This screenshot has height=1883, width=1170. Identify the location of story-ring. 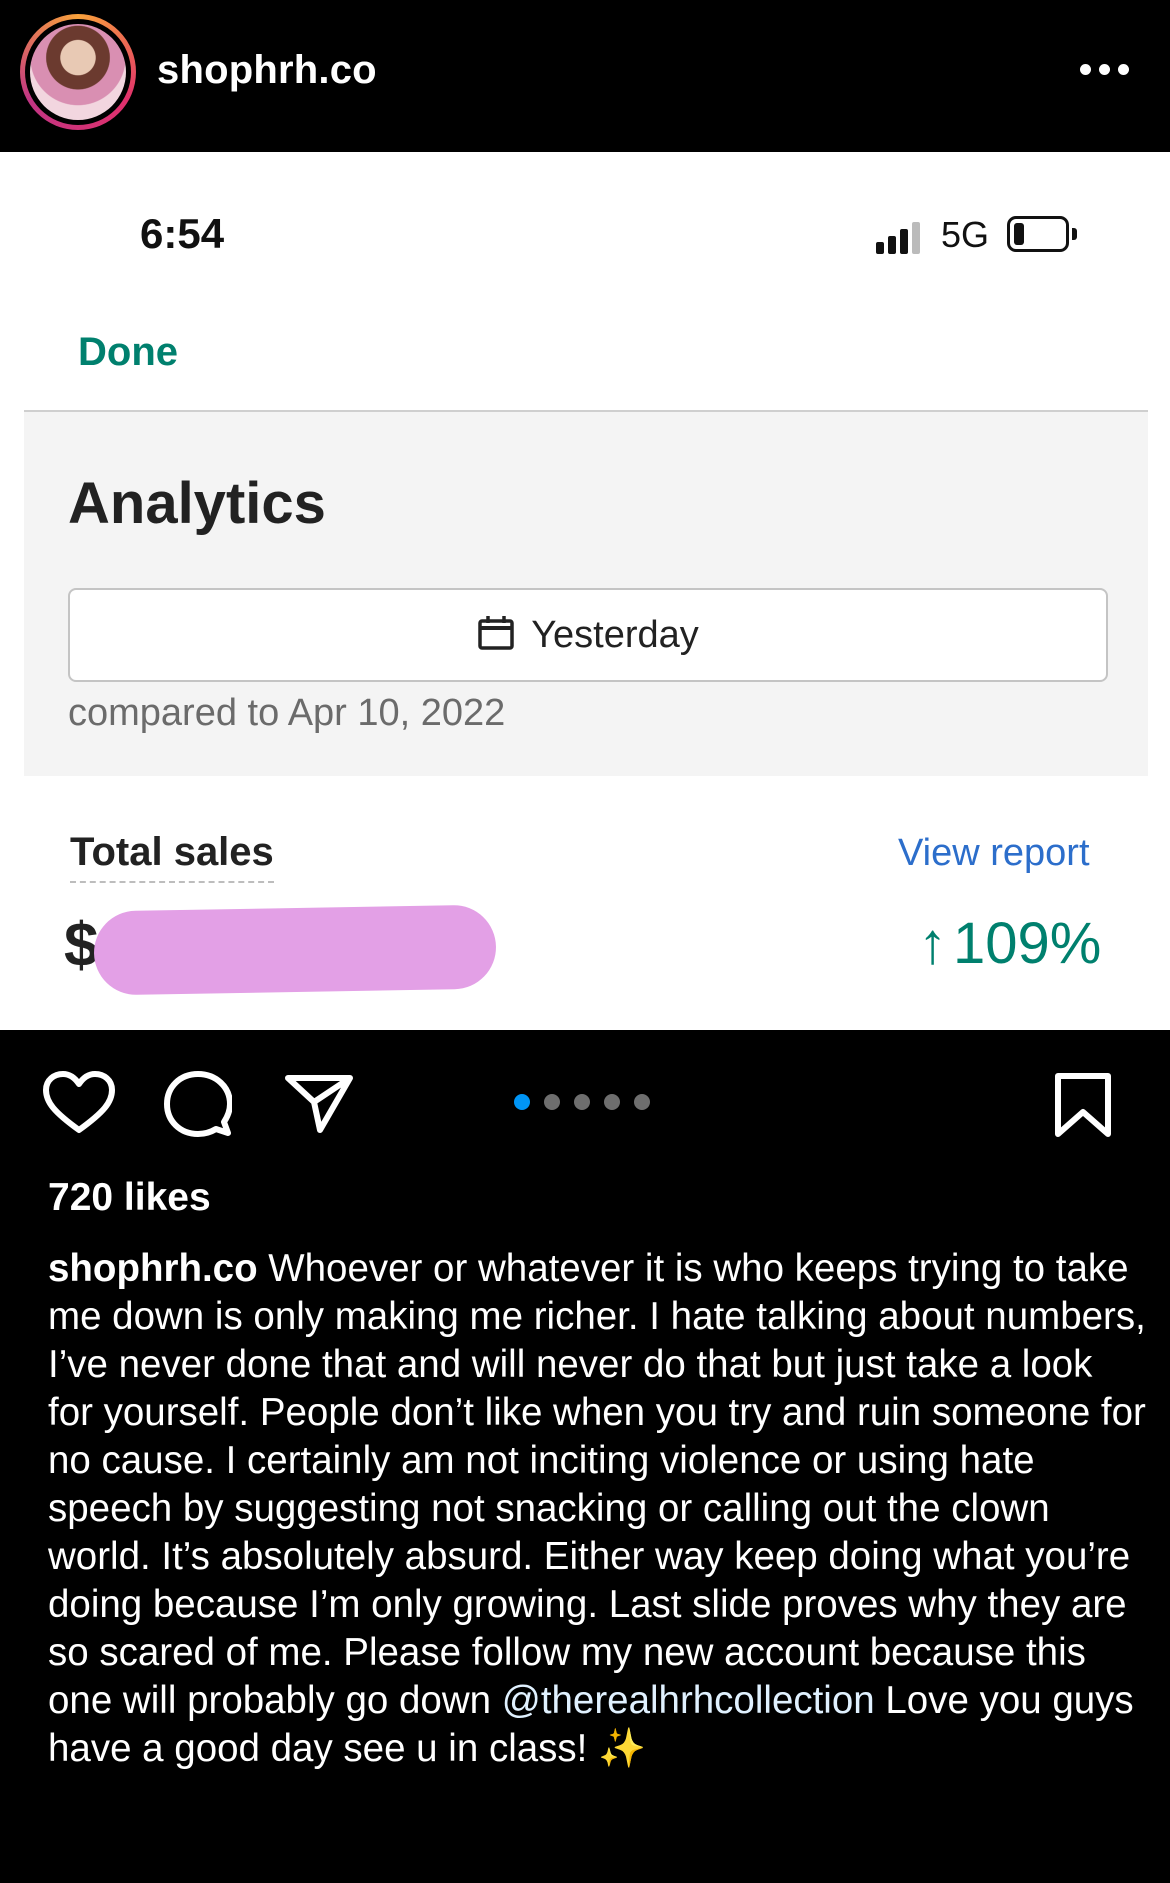
(78, 72).